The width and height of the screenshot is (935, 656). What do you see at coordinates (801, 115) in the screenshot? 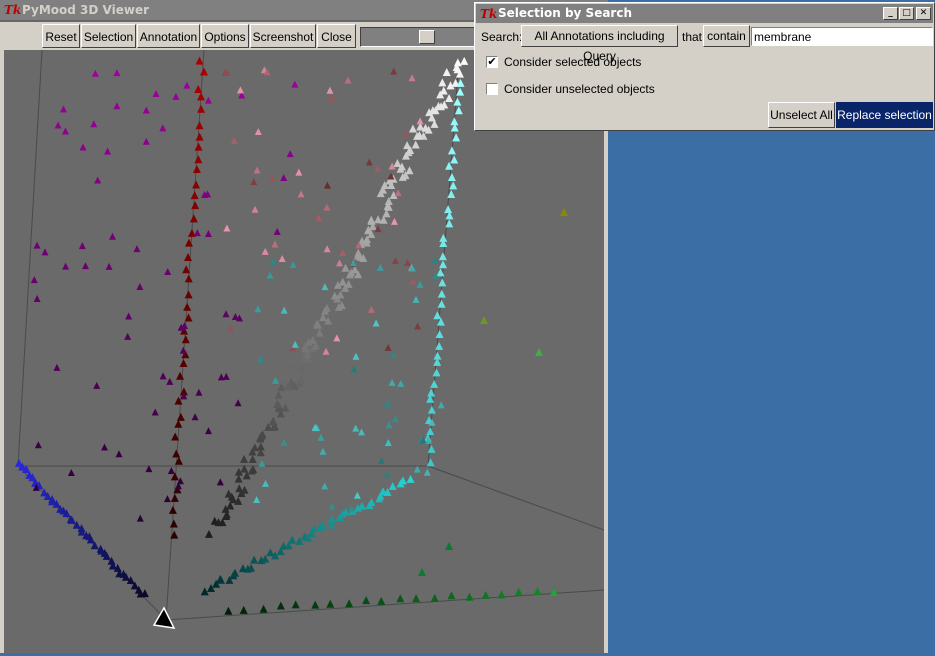
I see `unselect-all-button: Unselect All` at bounding box center [801, 115].